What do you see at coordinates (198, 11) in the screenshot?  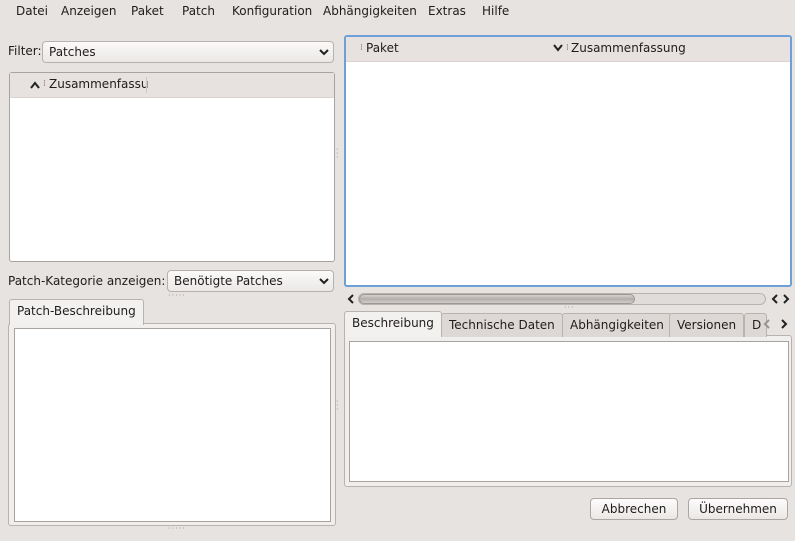 I see `menu-patch: Patch` at bounding box center [198, 11].